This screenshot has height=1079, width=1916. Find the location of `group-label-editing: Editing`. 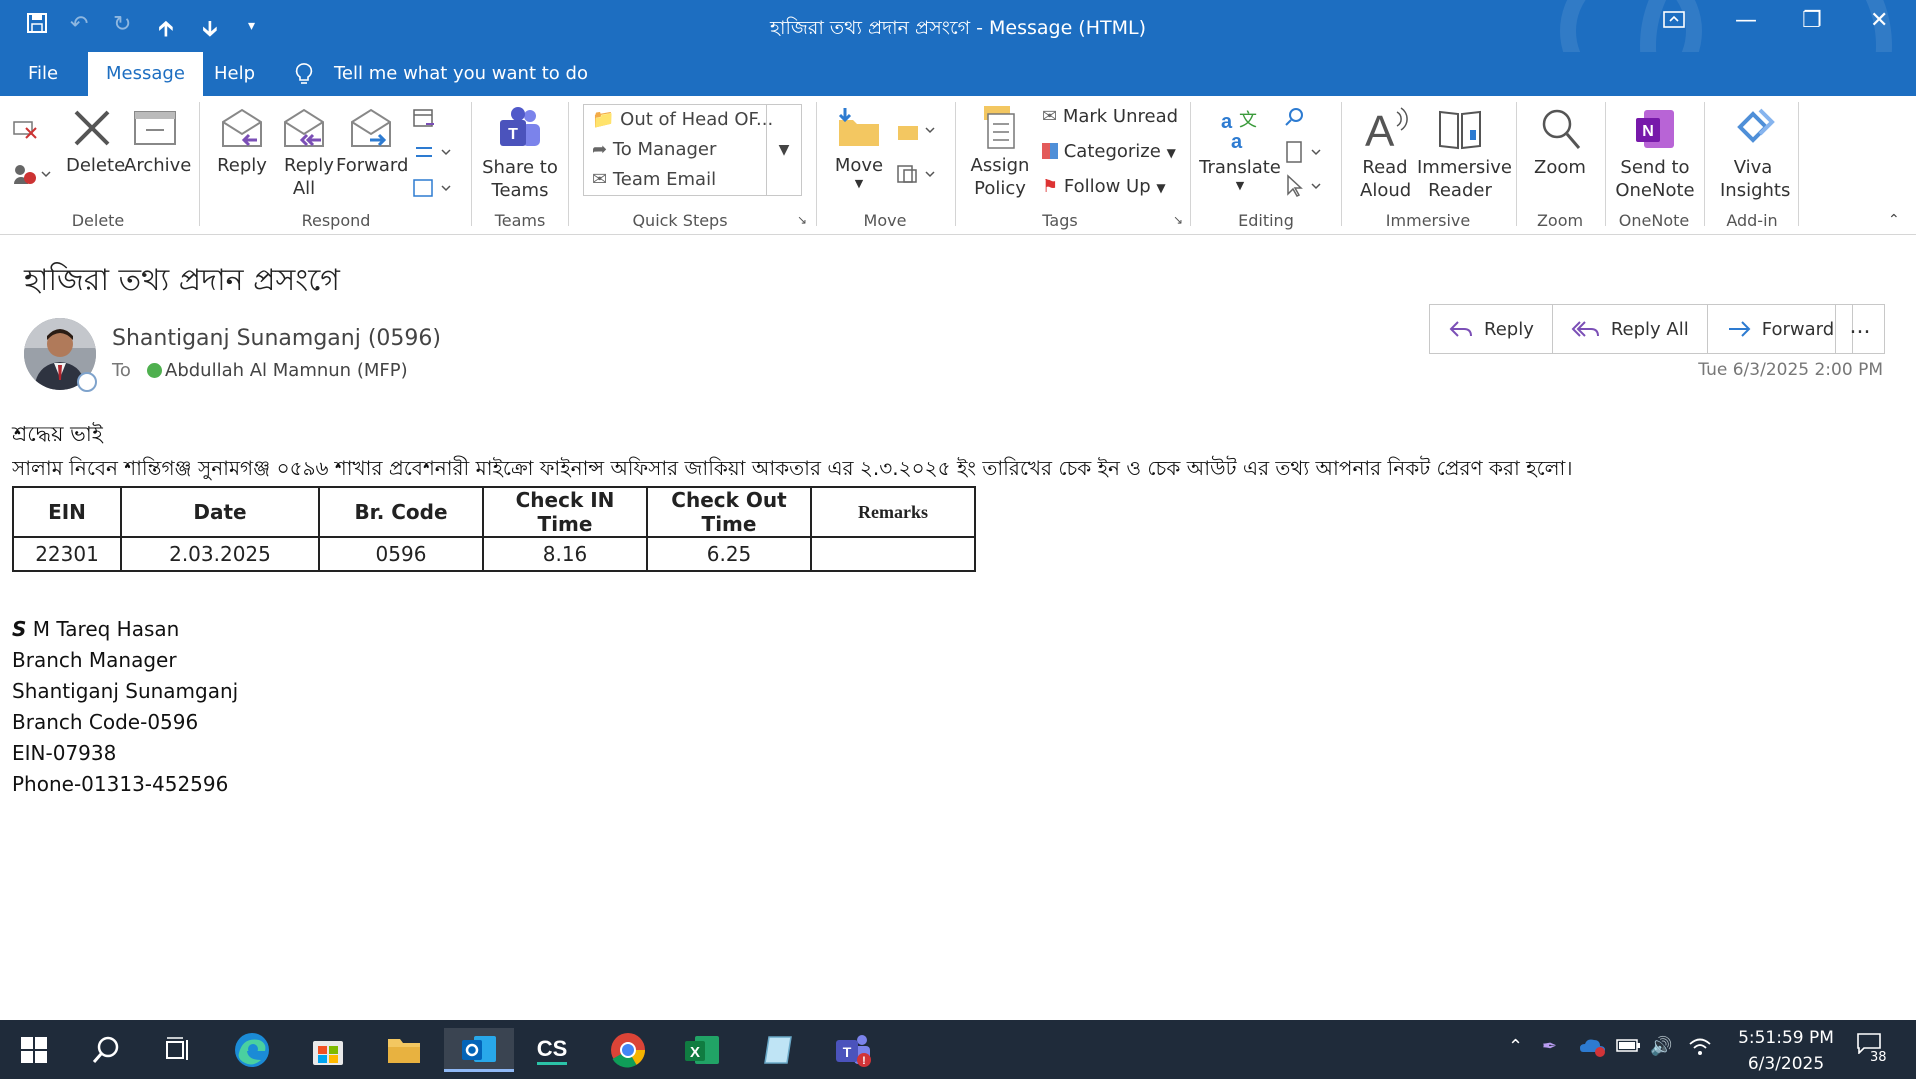

group-label-editing: Editing is located at coordinates (1266, 220).